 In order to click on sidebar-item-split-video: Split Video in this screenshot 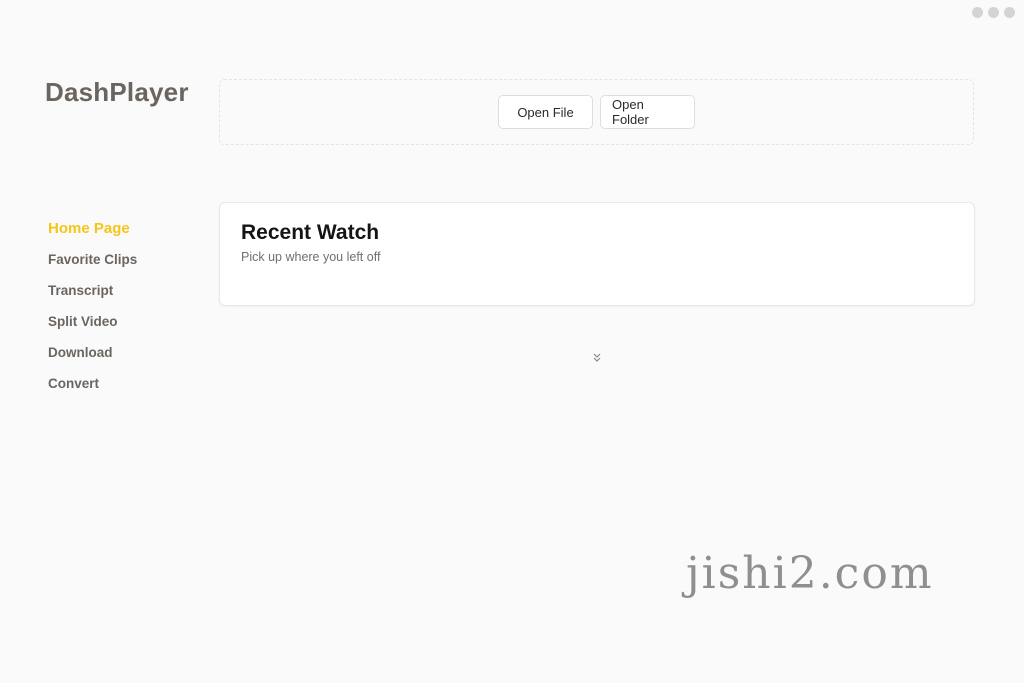, I will do `click(123, 326)`.